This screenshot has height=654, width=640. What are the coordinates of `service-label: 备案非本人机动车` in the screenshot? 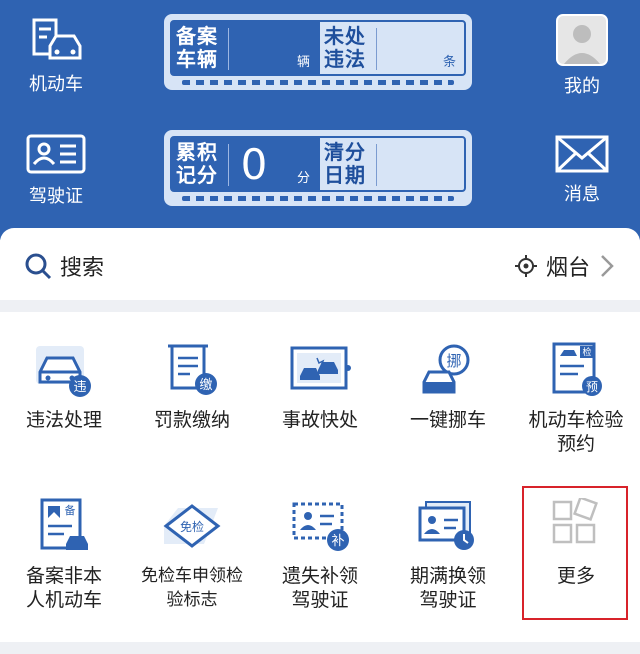 It's located at (63, 588).